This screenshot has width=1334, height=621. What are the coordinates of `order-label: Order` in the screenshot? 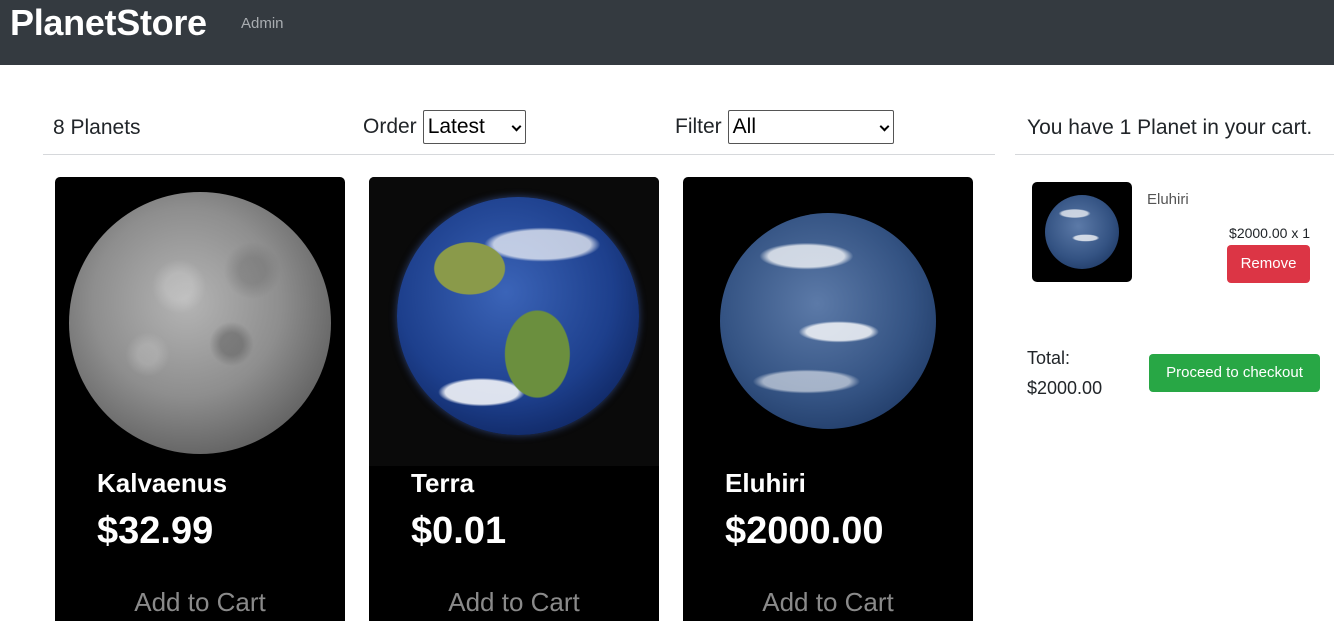 It's located at (390, 126).